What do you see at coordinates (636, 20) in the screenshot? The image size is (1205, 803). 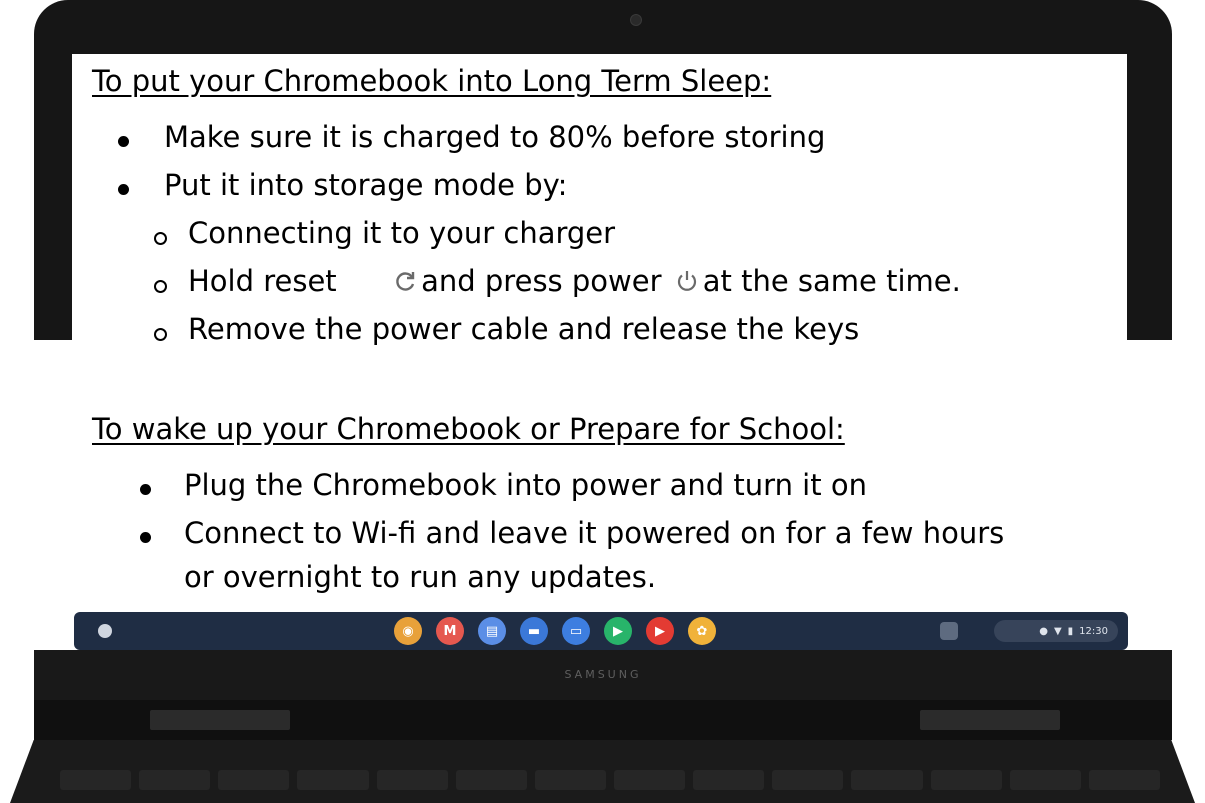 I see `webcam` at bounding box center [636, 20].